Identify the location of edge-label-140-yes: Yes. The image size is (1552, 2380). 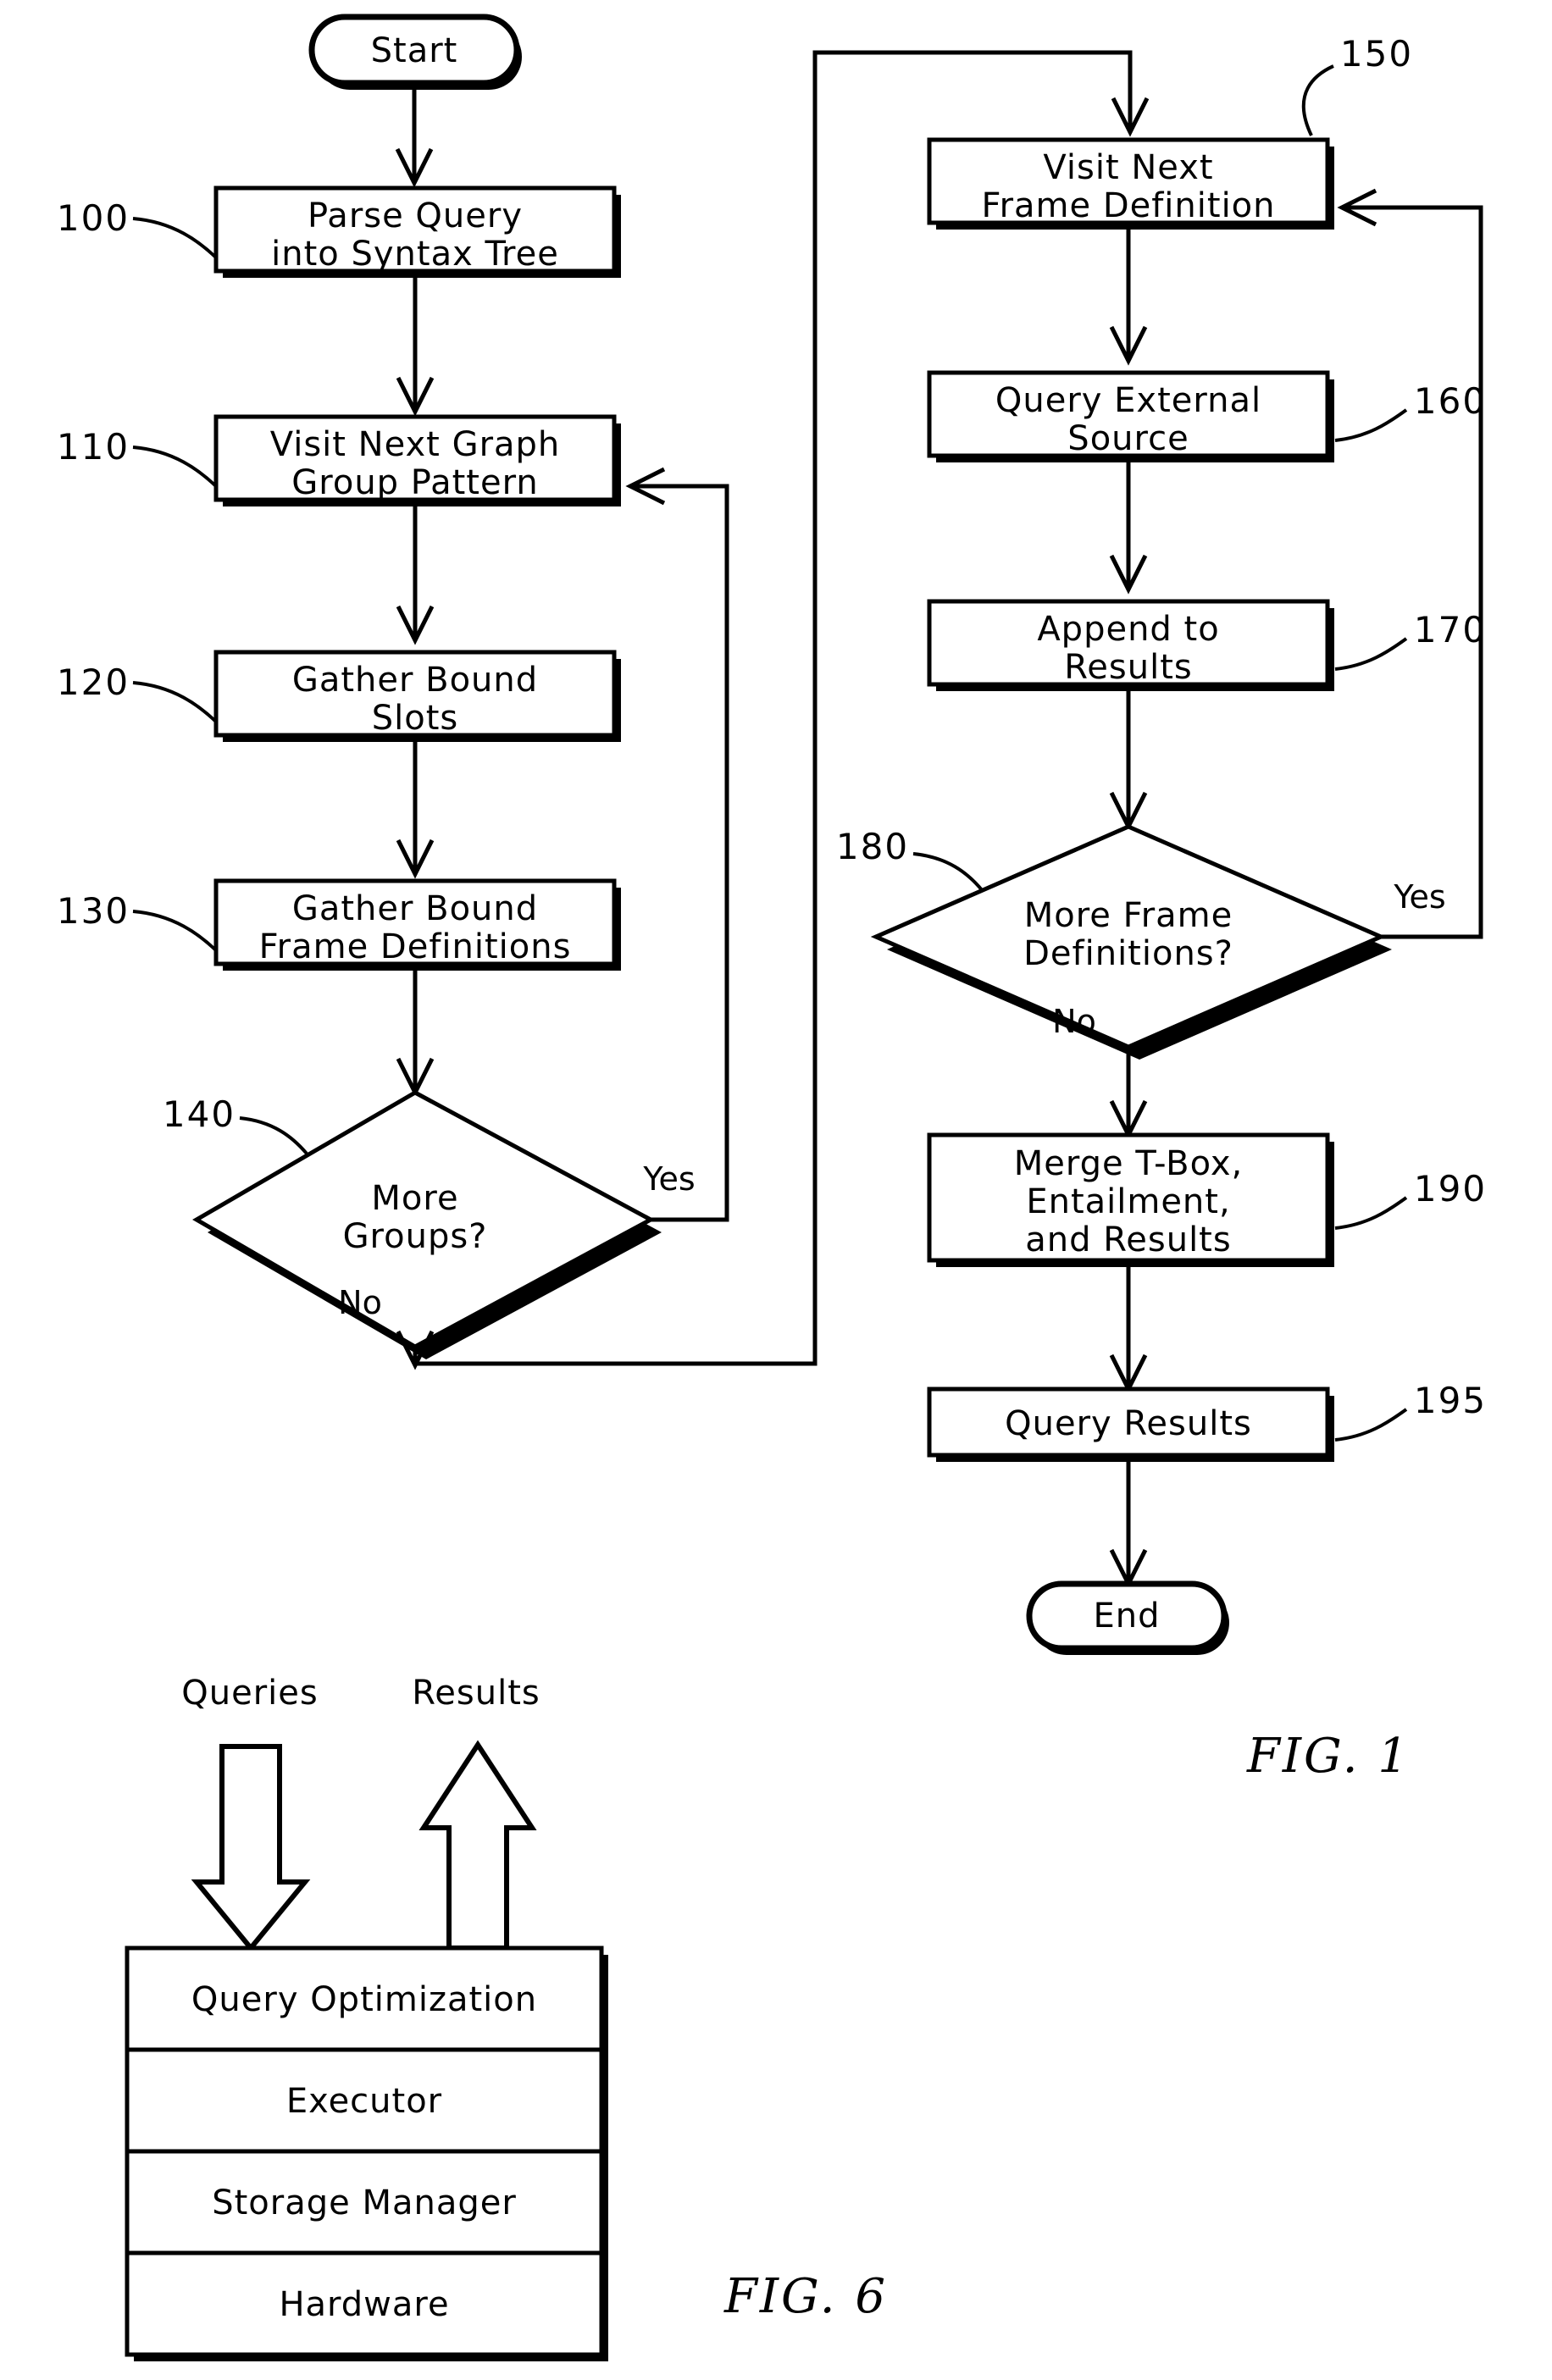
(668, 1179).